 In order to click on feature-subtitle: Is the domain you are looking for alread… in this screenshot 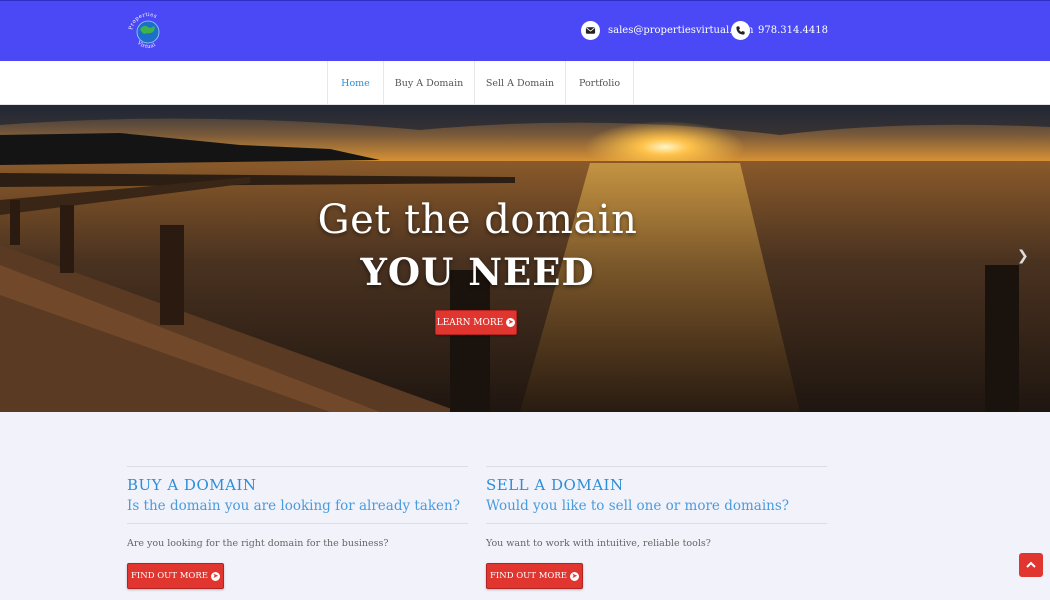, I will do `click(293, 506)`.